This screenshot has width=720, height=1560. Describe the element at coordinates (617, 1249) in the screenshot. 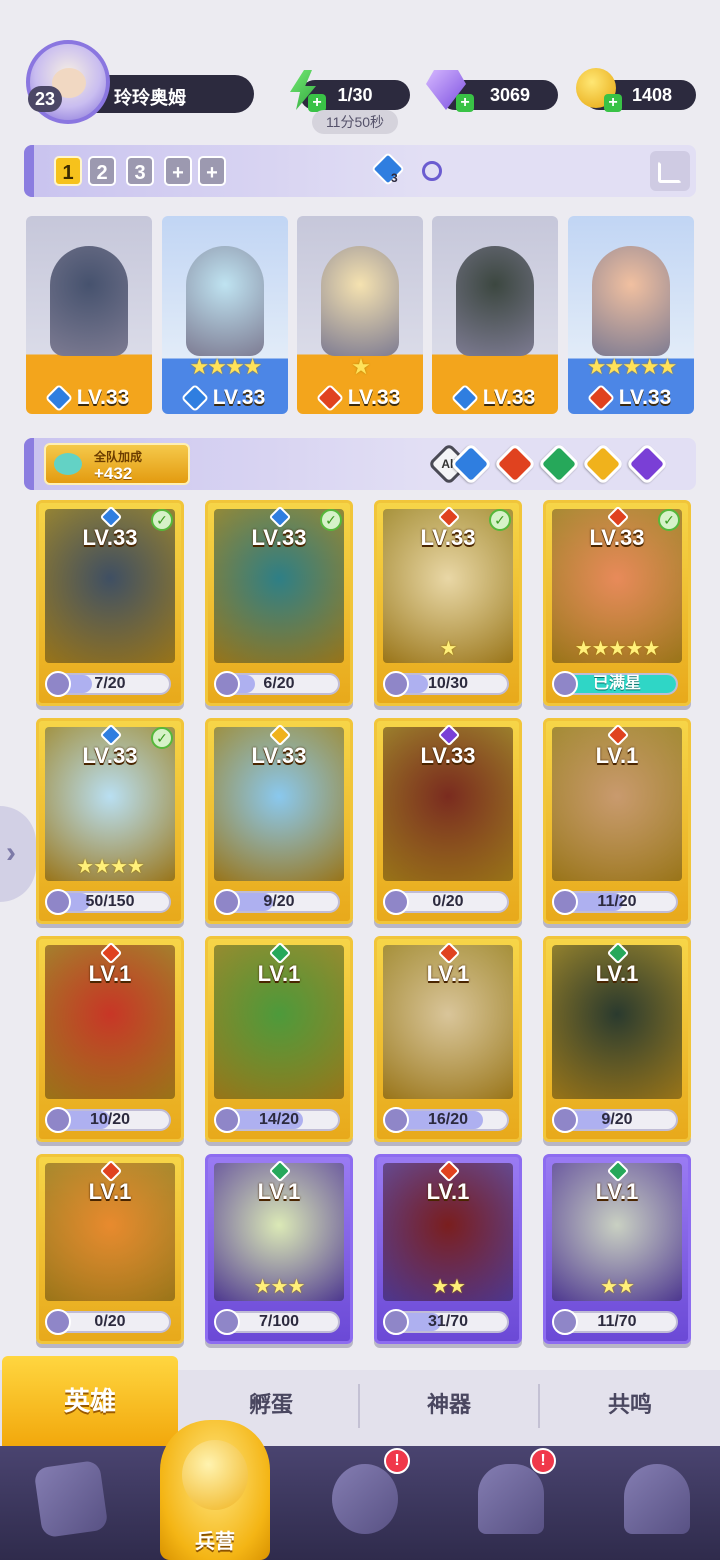

I see `hero-card: LV.1 ★★ 11/70` at that location.